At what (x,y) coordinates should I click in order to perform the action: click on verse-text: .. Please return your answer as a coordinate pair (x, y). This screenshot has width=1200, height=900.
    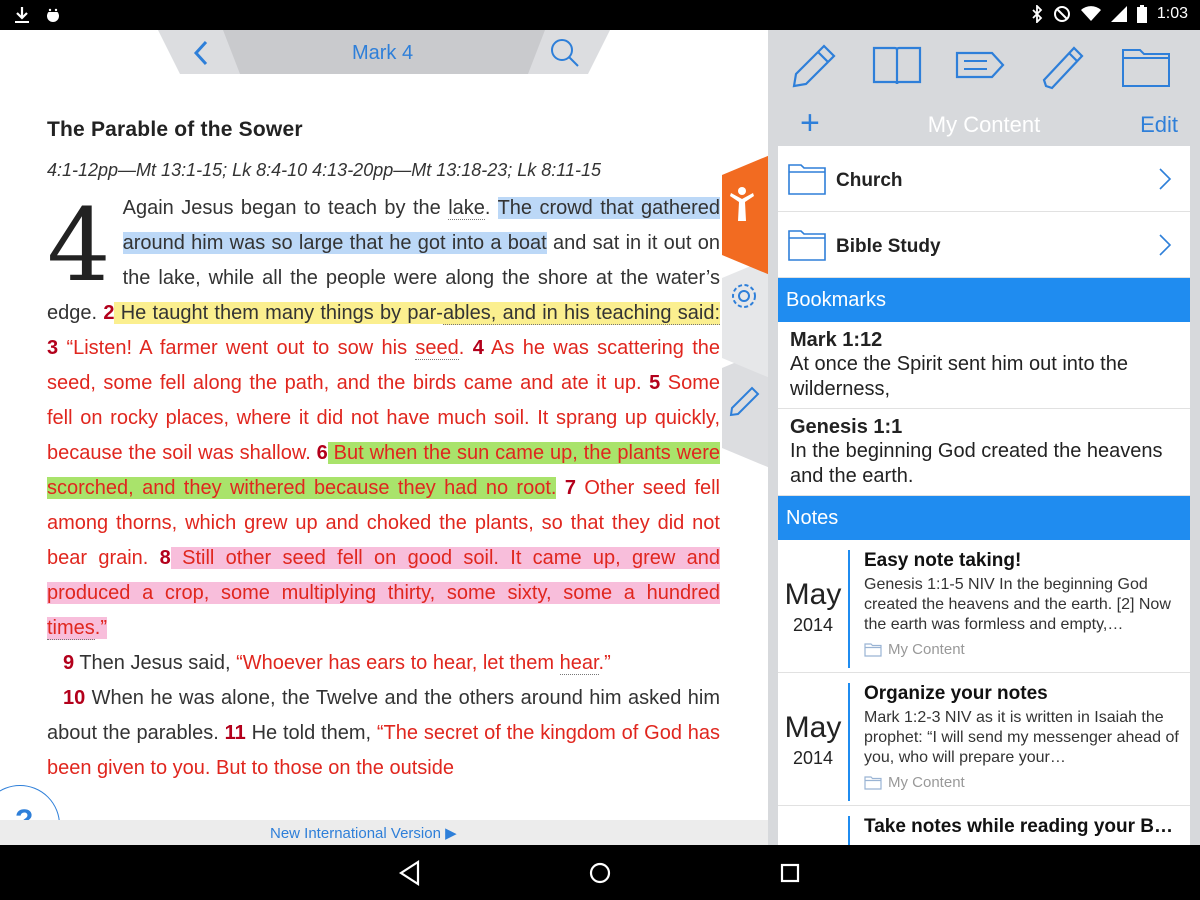
    Looking at the image, I should click on (491, 208).